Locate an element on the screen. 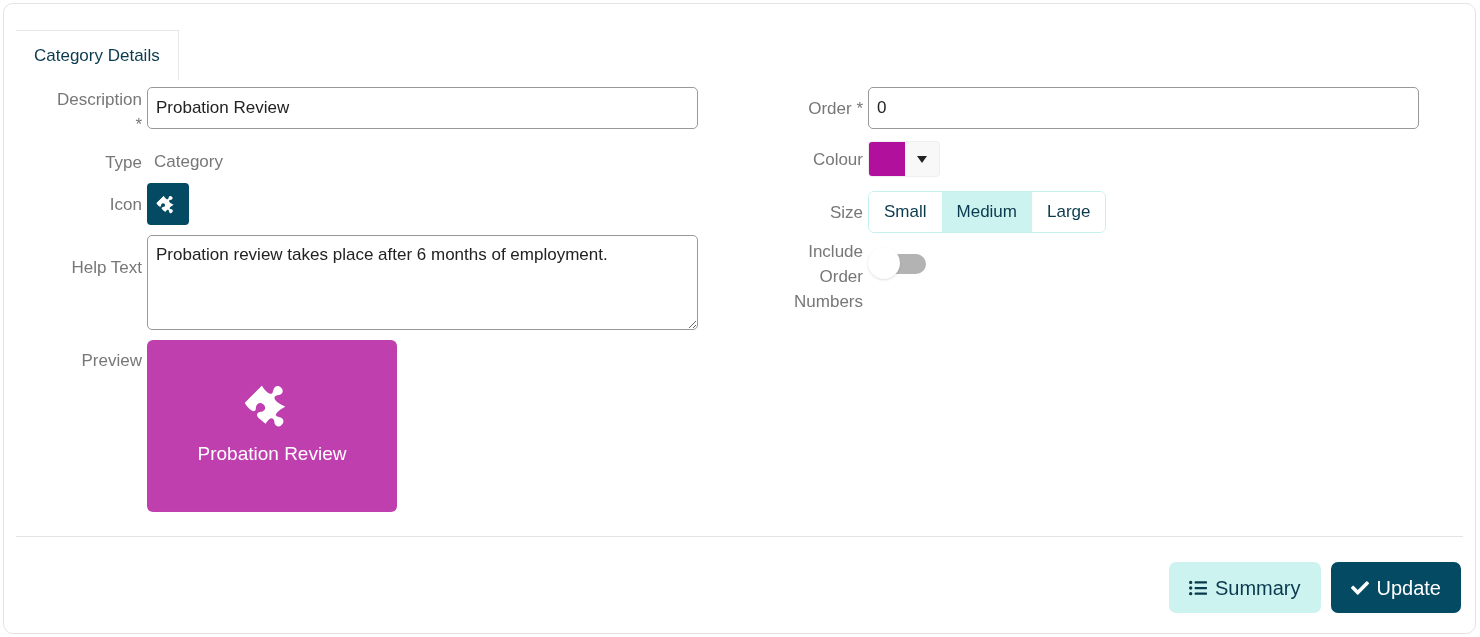 The height and width of the screenshot is (637, 1480). field-label: Order * is located at coordinates (835, 108).